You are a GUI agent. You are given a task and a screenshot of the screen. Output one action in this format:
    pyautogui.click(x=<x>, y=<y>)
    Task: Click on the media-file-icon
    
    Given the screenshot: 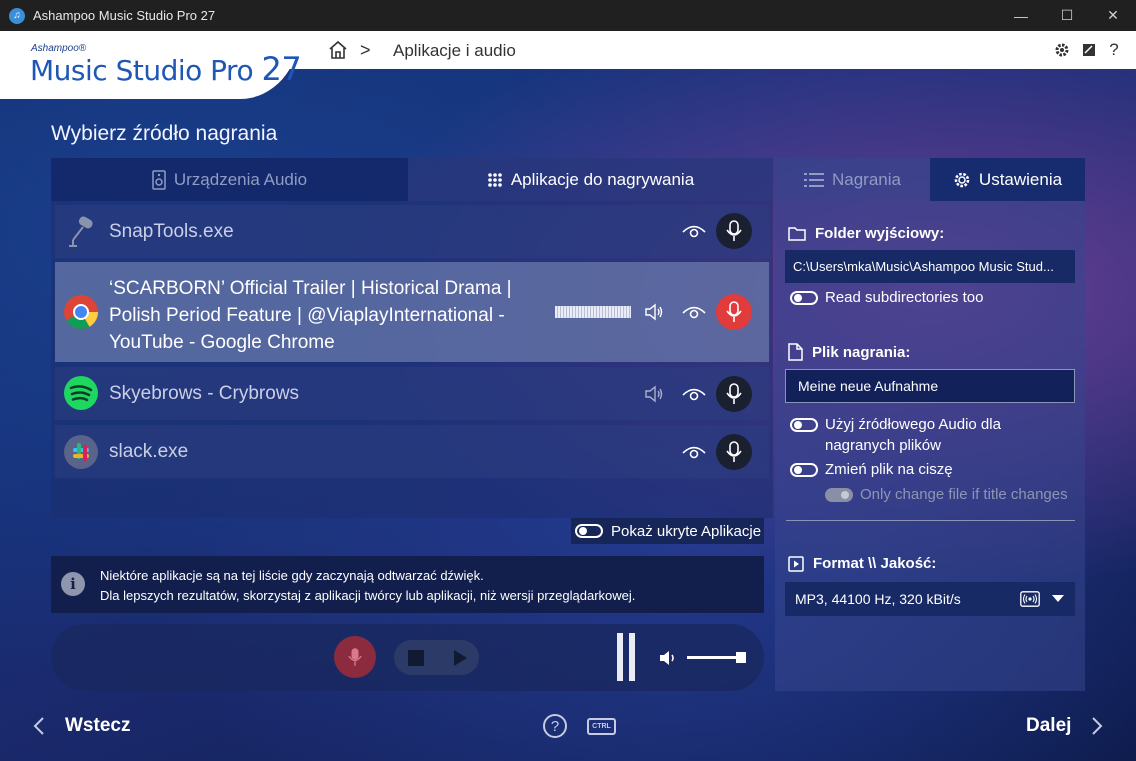 What is the action you would take?
    pyautogui.click(x=796, y=563)
    